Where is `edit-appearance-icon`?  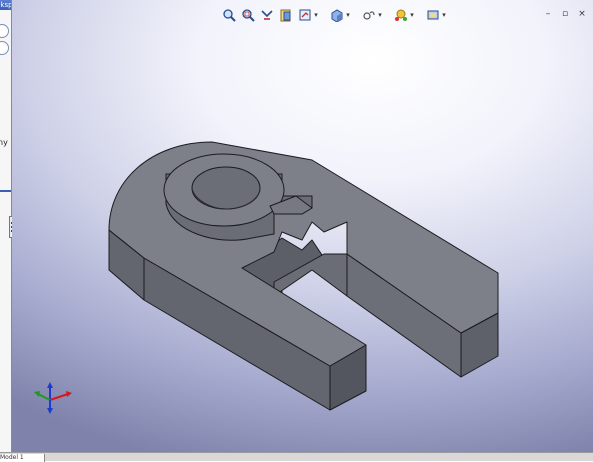 edit-appearance-icon is located at coordinates (401, 15).